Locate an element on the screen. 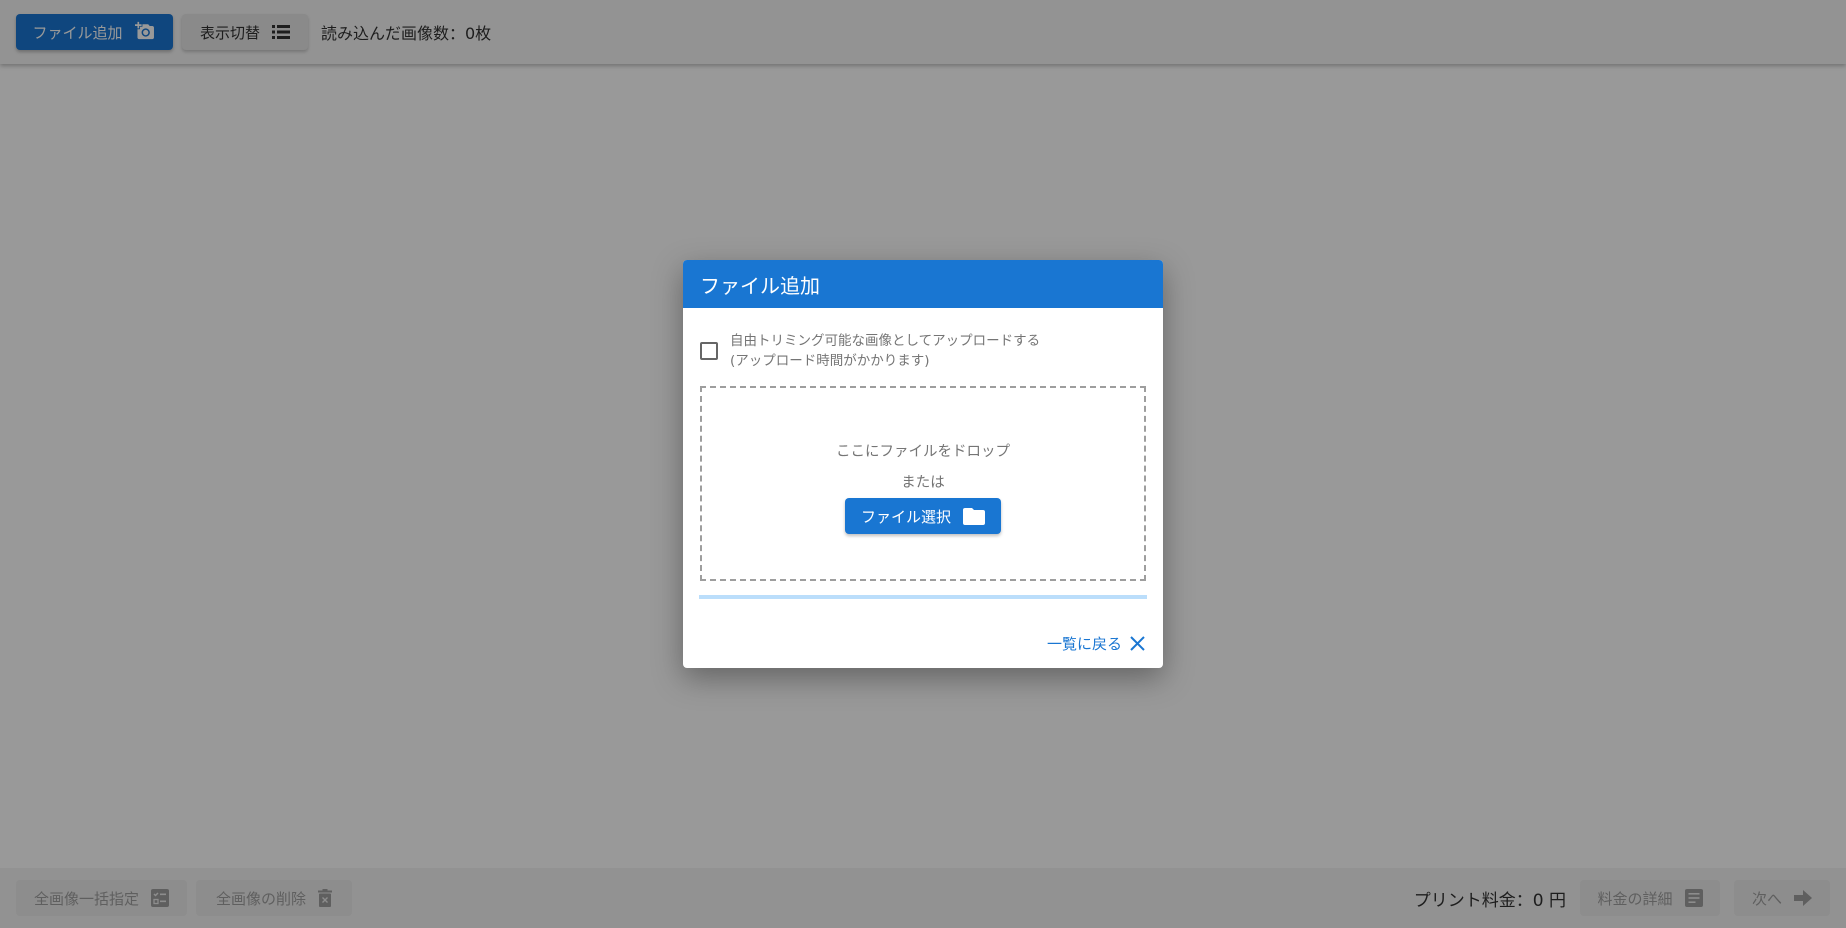 The width and height of the screenshot is (1846, 928). file-drop-zone: ここにファイルをドロップ または ファイル選択 is located at coordinates (923, 483).